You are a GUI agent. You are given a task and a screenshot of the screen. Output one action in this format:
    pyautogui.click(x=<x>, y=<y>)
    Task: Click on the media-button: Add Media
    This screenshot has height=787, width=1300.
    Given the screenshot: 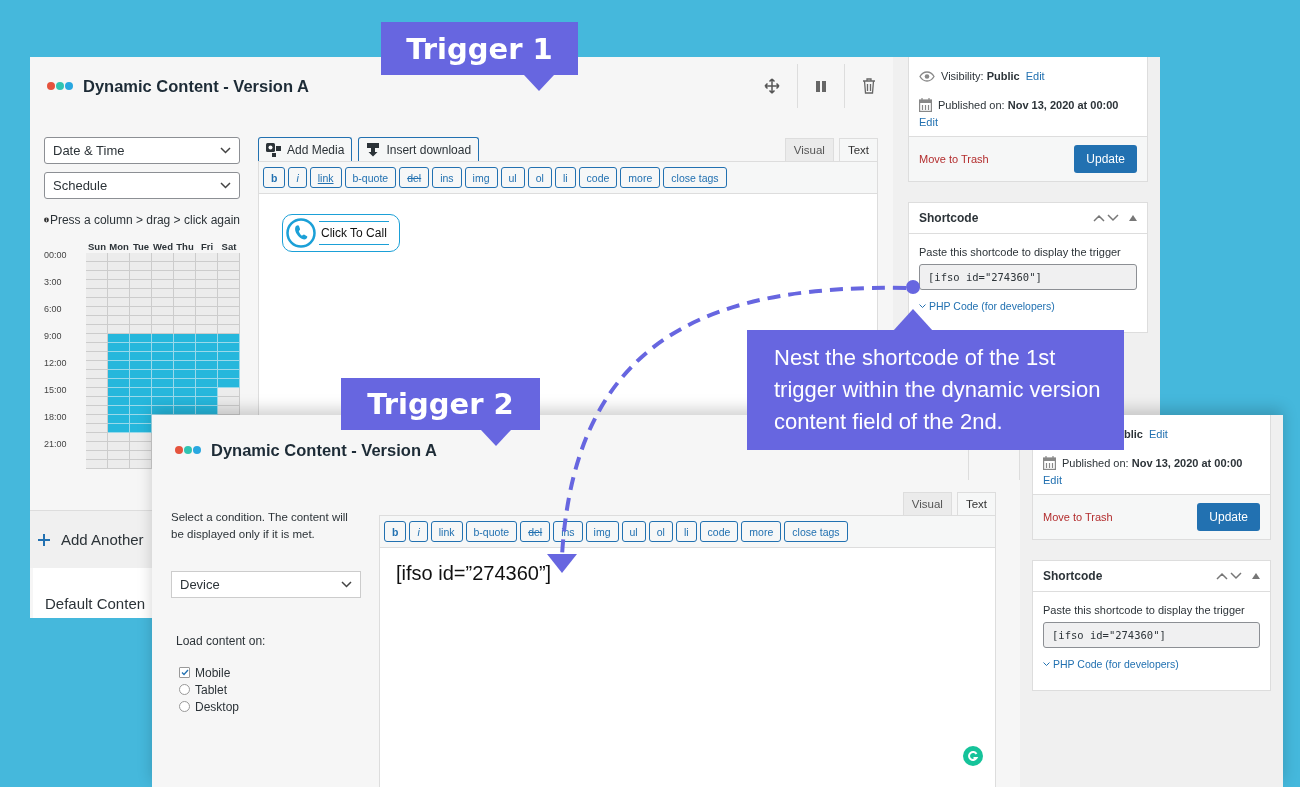 What is the action you would take?
    pyautogui.click(x=305, y=149)
    